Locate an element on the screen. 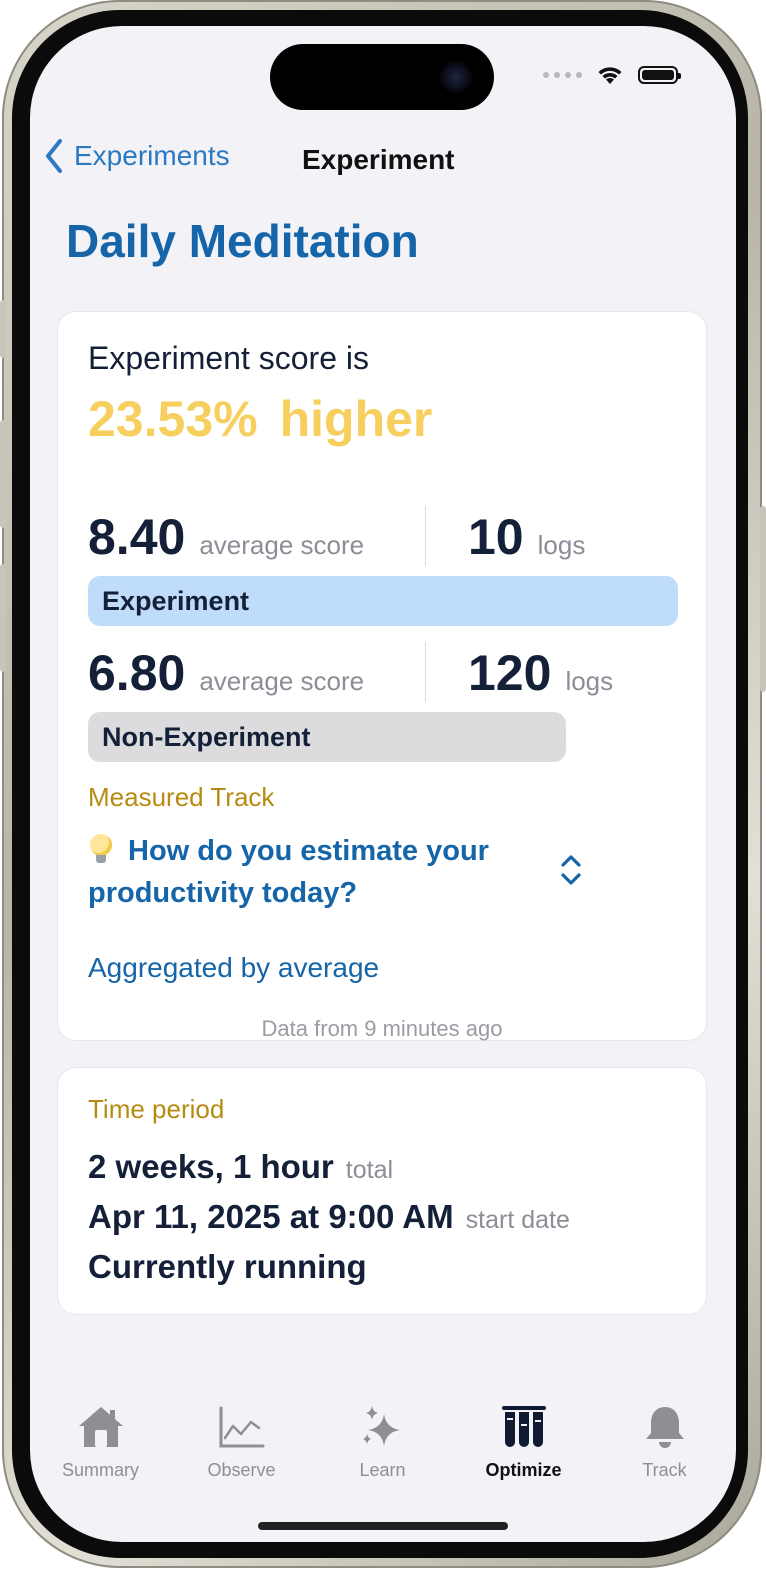 This screenshot has width=766, height=1570. status-row: Currently running is located at coordinates (227, 1267).